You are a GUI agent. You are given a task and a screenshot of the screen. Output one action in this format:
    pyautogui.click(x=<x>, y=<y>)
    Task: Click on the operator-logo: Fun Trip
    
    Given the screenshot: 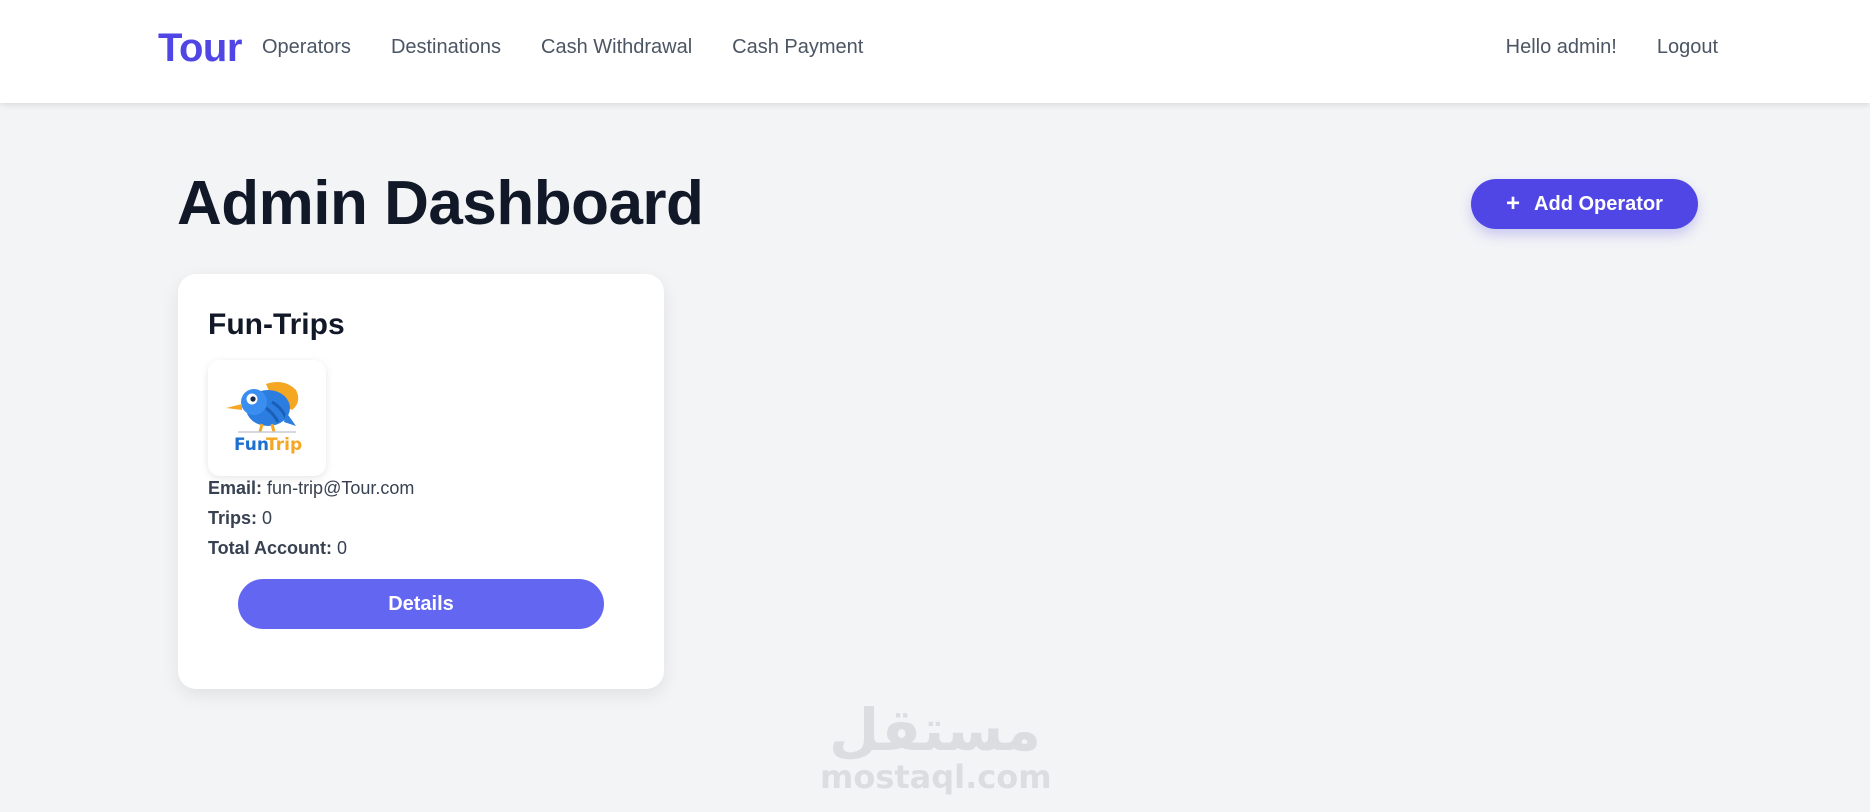 What is the action you would take?
    pyautogui.click(x=267, y=418)
    